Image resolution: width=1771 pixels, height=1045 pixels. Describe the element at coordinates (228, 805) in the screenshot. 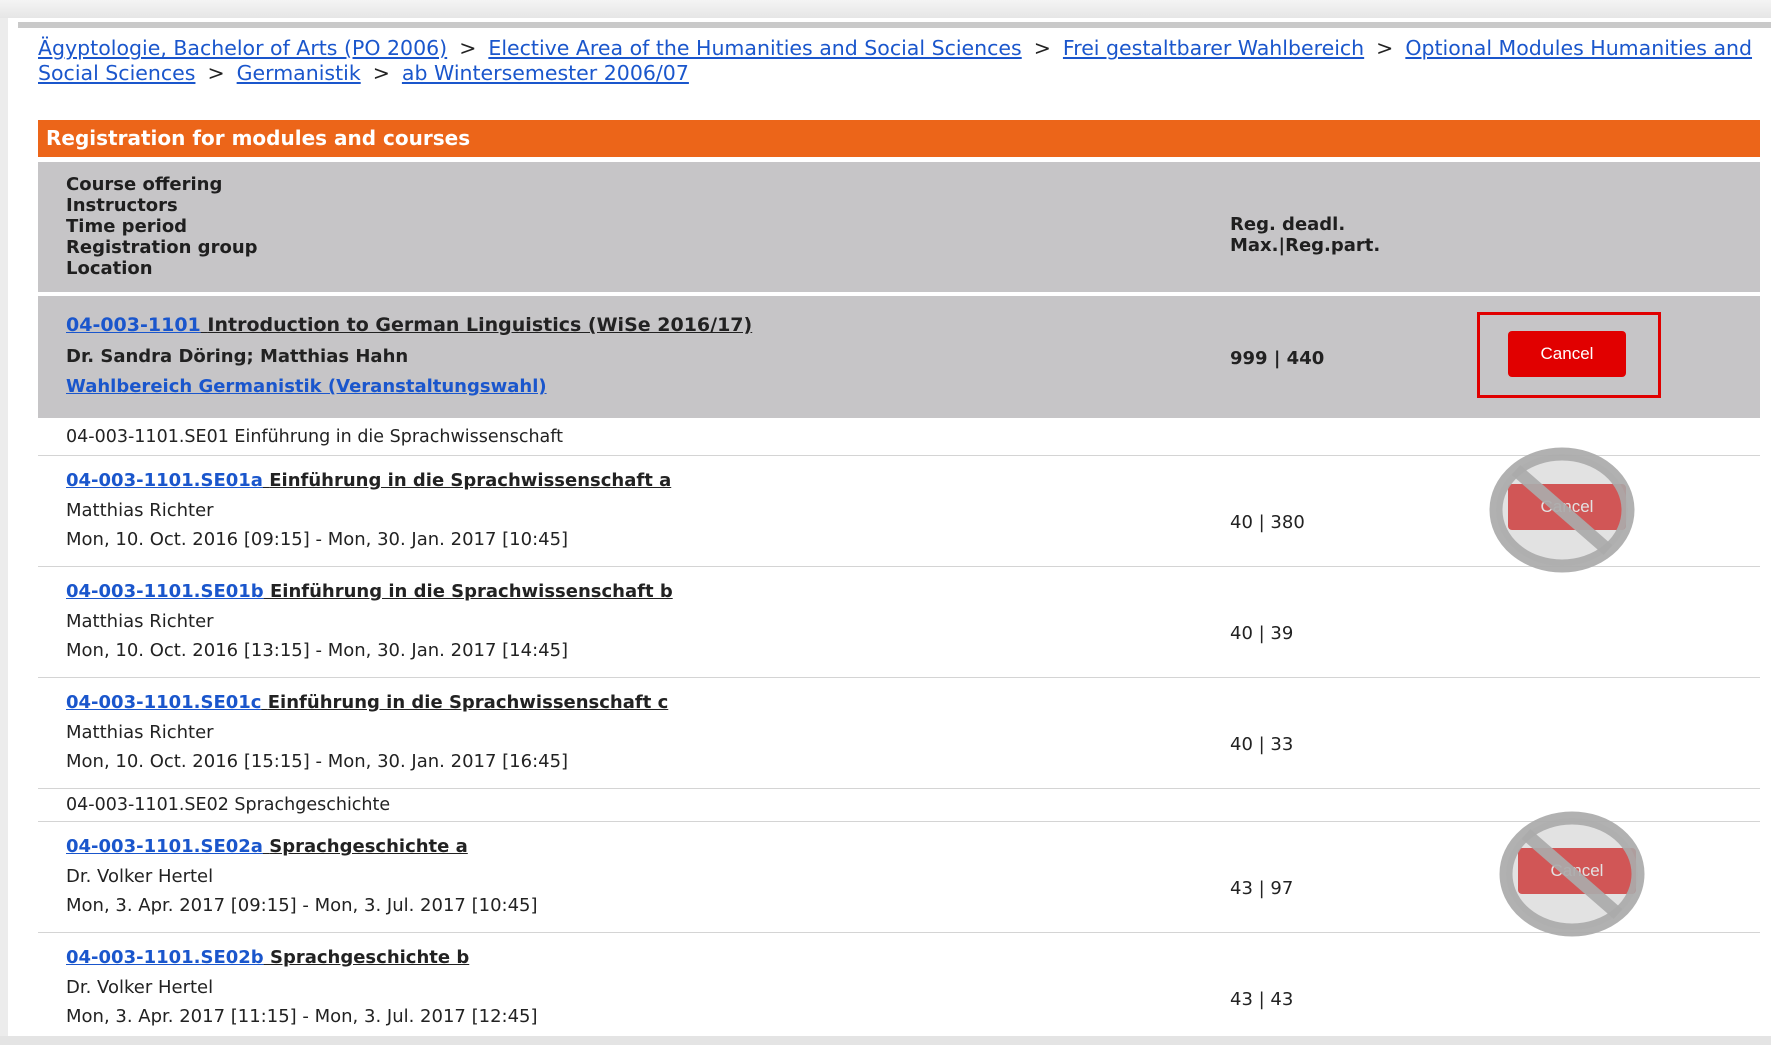

I see `group-label: 04-003-1101.SE02 Sprachgeschichte` at that location.